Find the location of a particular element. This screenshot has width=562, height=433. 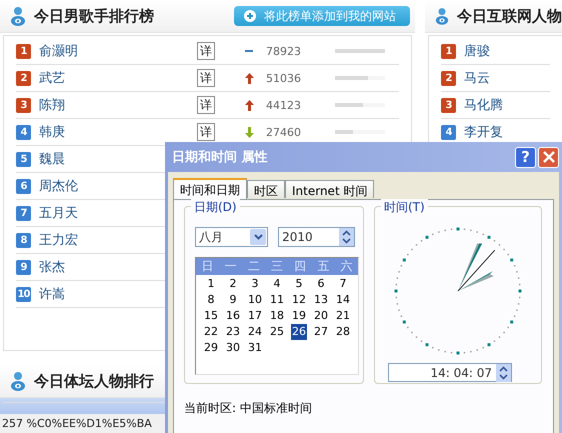

calendar-day: 7 is located at coordinates (343, 284).